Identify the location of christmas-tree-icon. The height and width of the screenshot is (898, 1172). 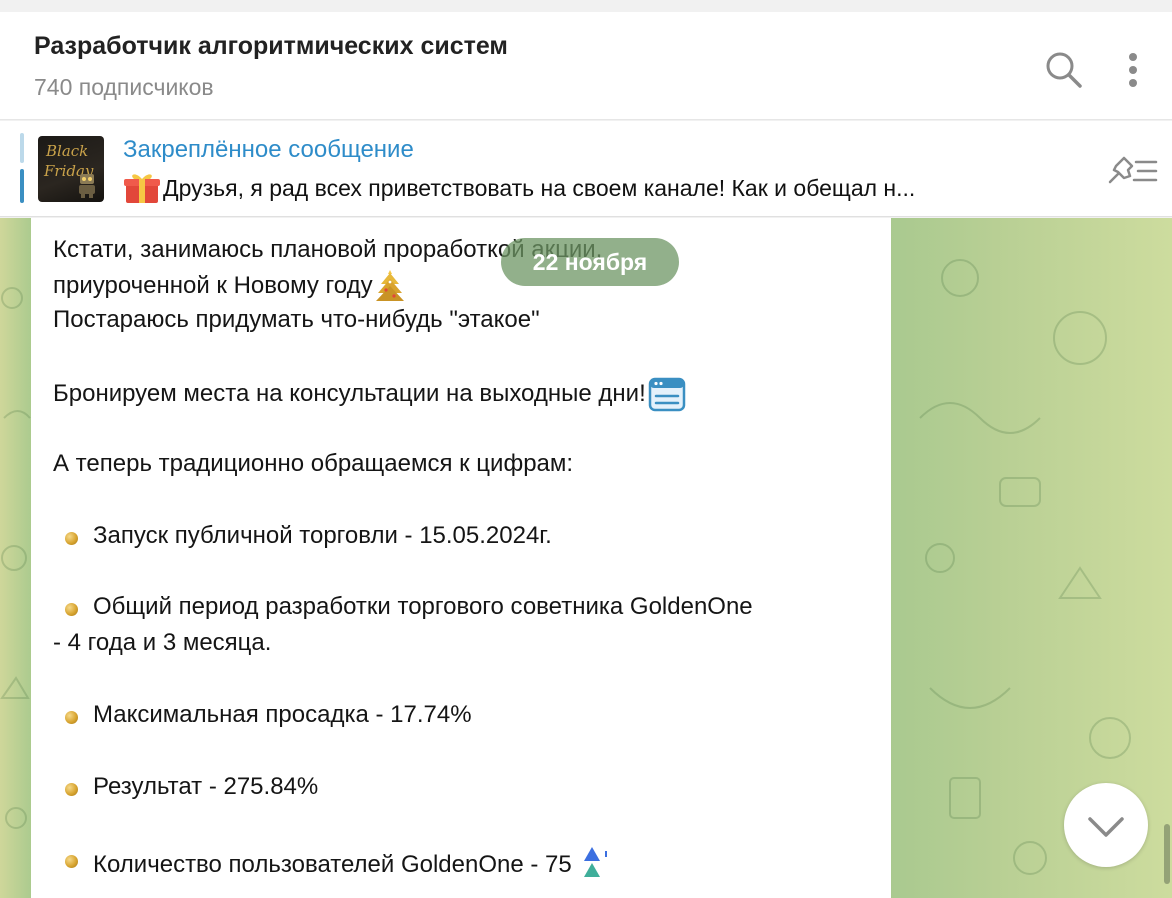
(389, 285).